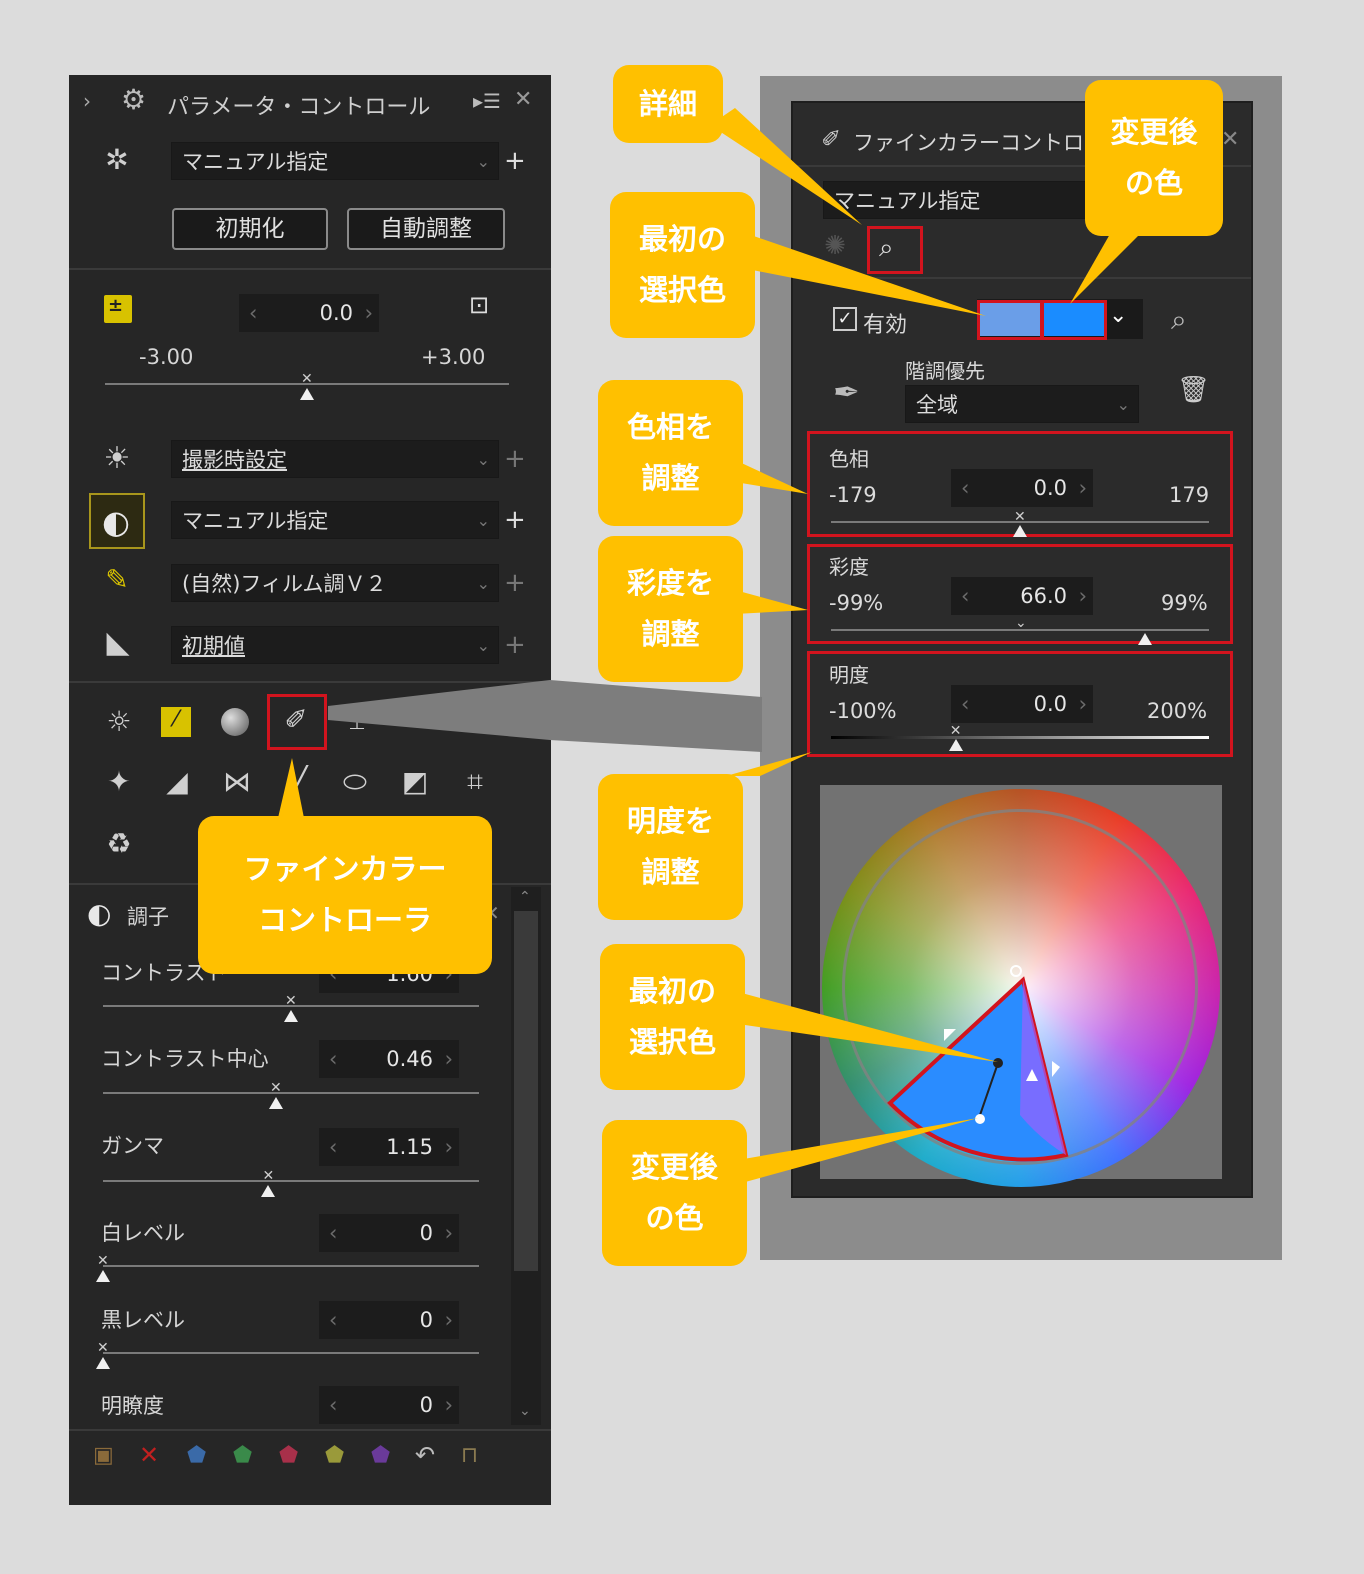 Image resolution: width=1364 pixels, height=1574 pixels. What do you see at coordinates (868, 1027) in the screenshot?
I see `initial-color-wheel-pointer` at bounding box center [868, 1027].